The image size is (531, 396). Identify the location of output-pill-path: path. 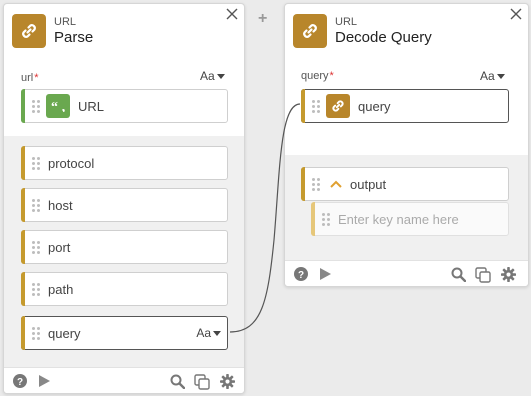
(124, 289).